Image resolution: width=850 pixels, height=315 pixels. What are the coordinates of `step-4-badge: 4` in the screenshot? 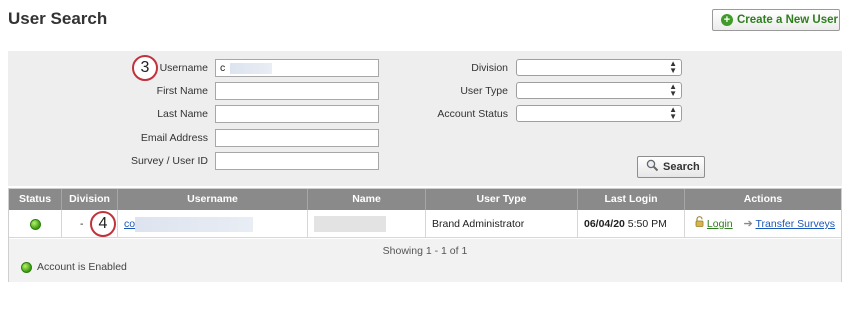 It's located at (103, 224).